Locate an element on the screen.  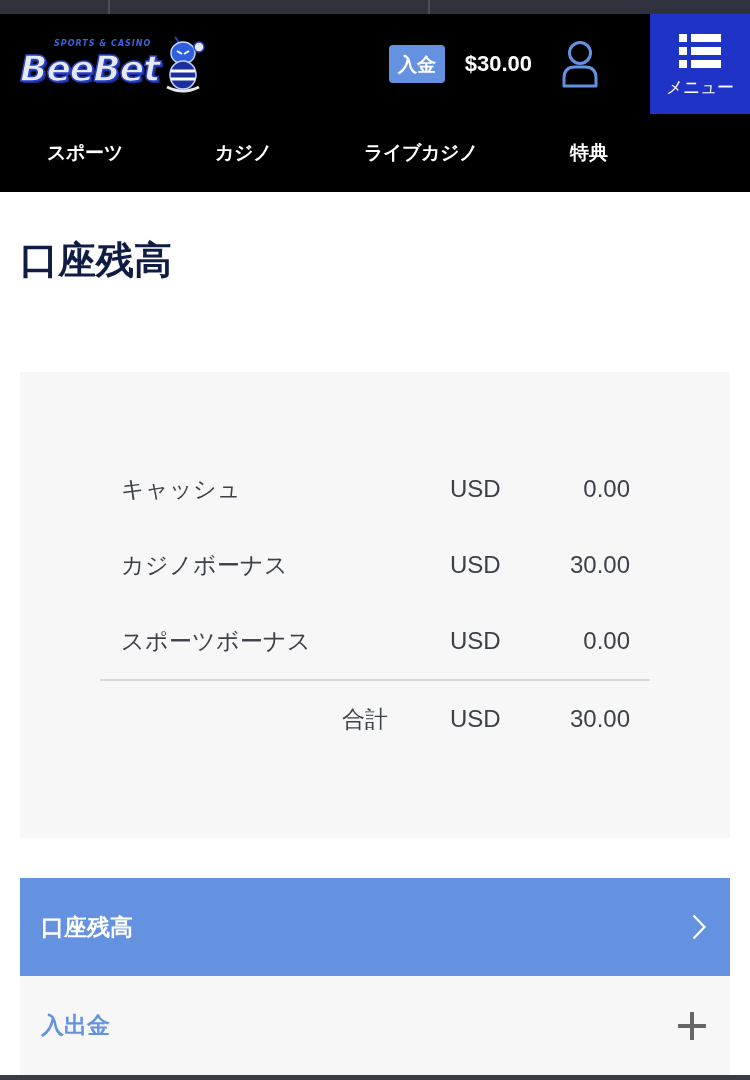
balance-amount: $30.00 is located at coordinates (498, 64).